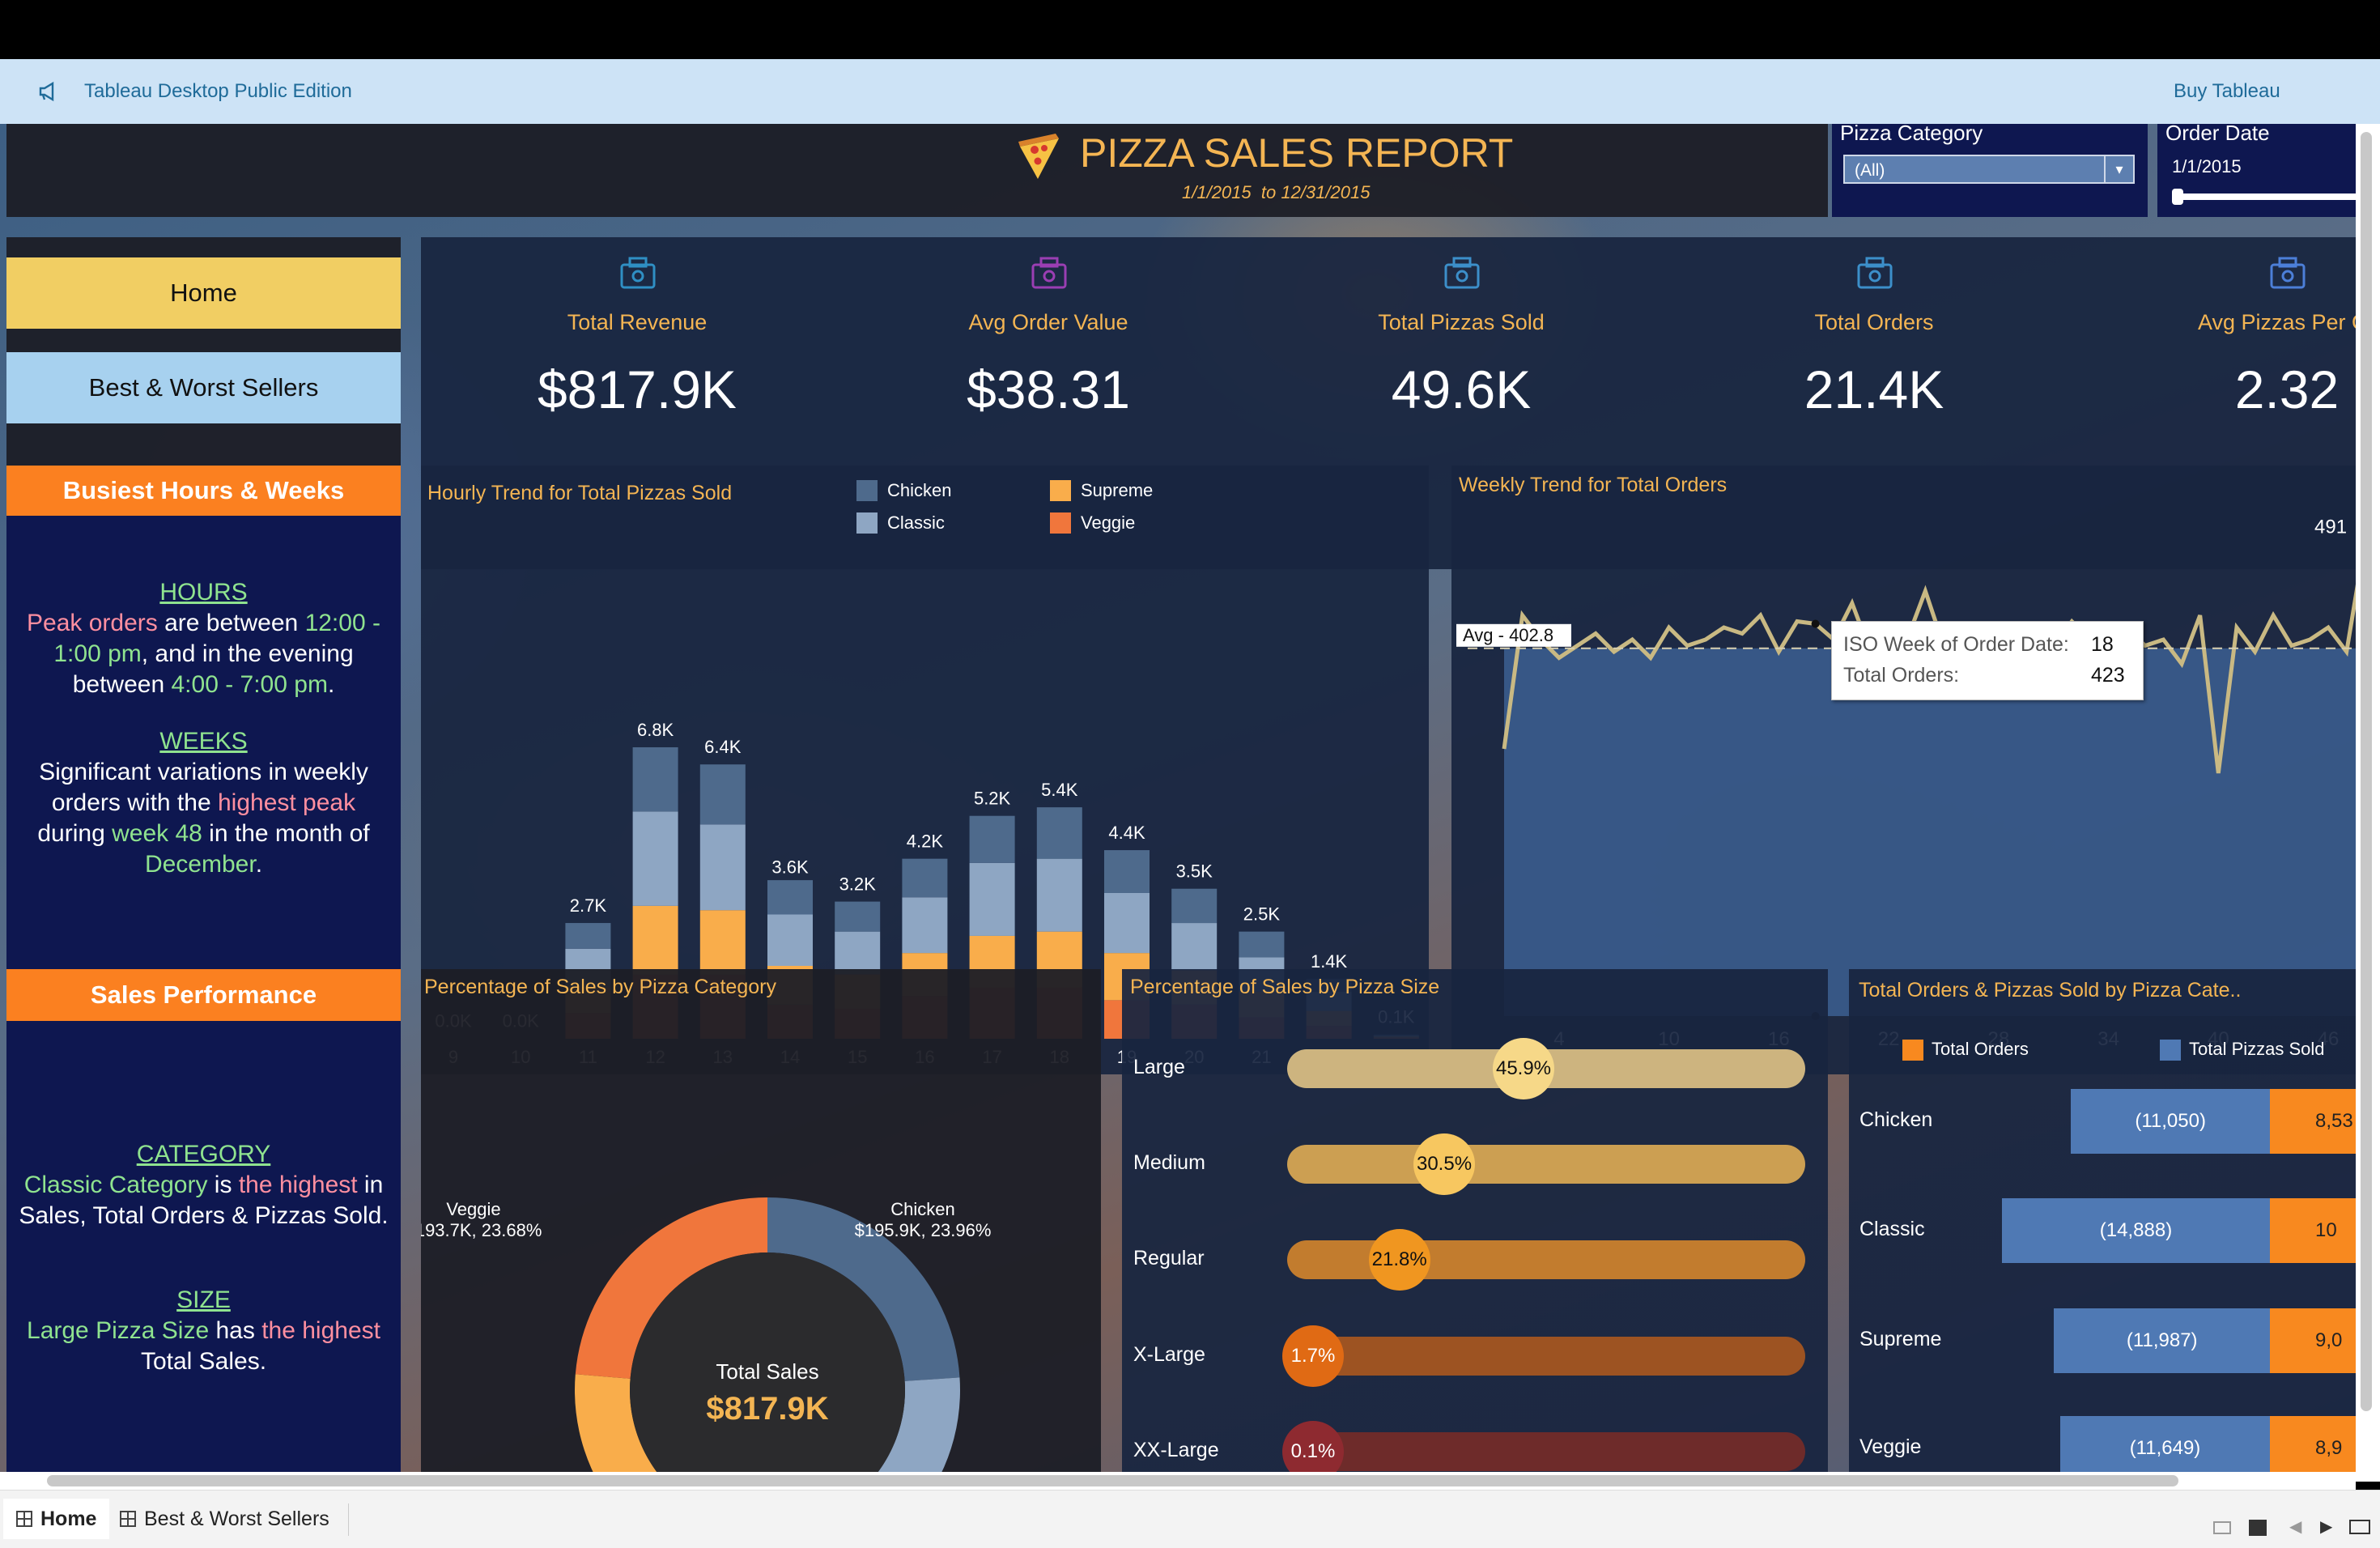 Image resolution: width=2380 pixels, height=1548 pixels. I want to click on pizzas-sold-bar: (11,050), so click(2171, 1121).